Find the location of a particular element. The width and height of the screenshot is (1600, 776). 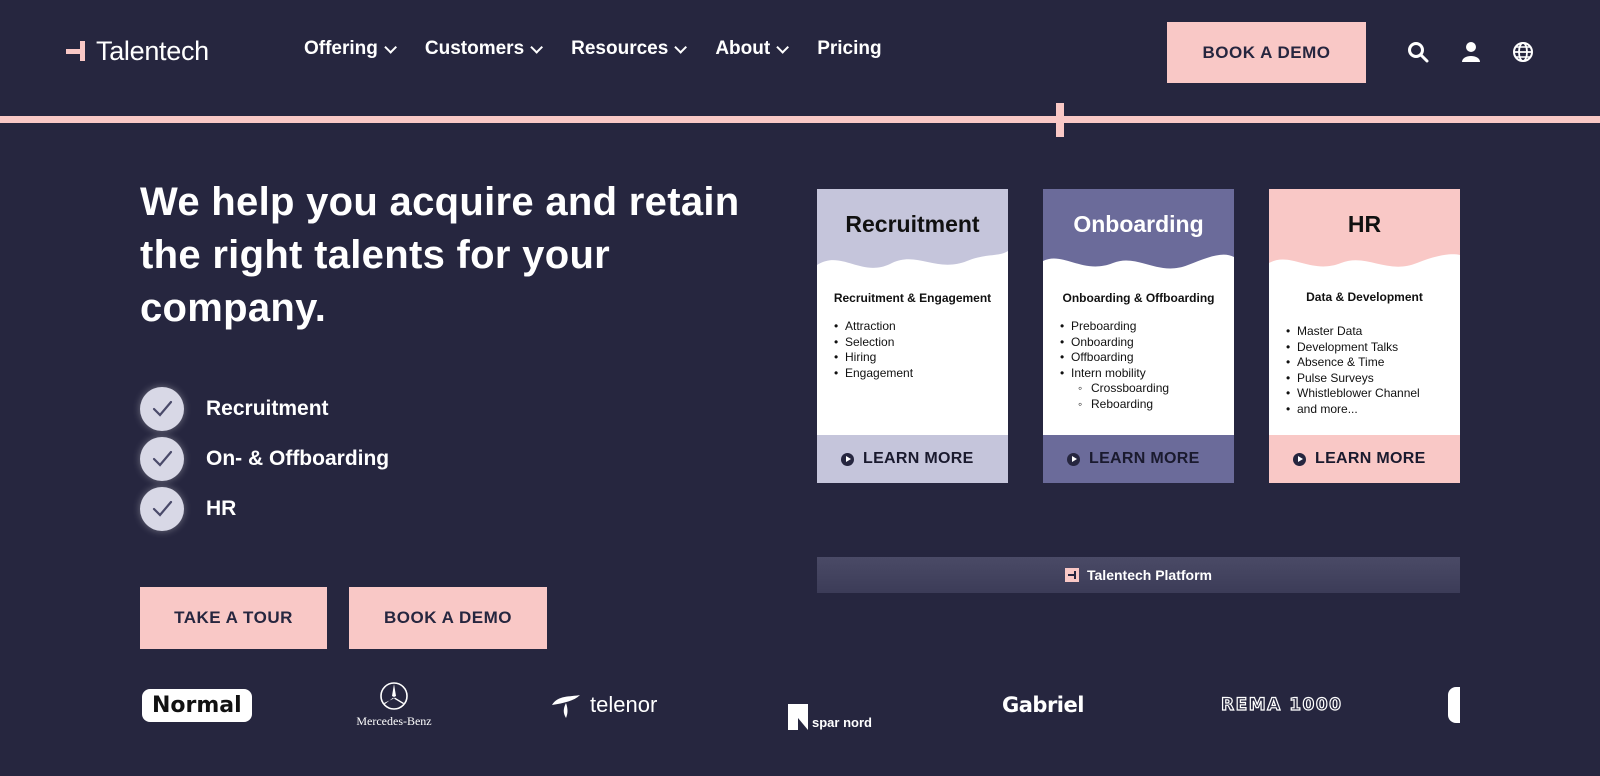

feature-checklist: Recruitment On- & Offboarding HR is located at coordinates (264, 459).